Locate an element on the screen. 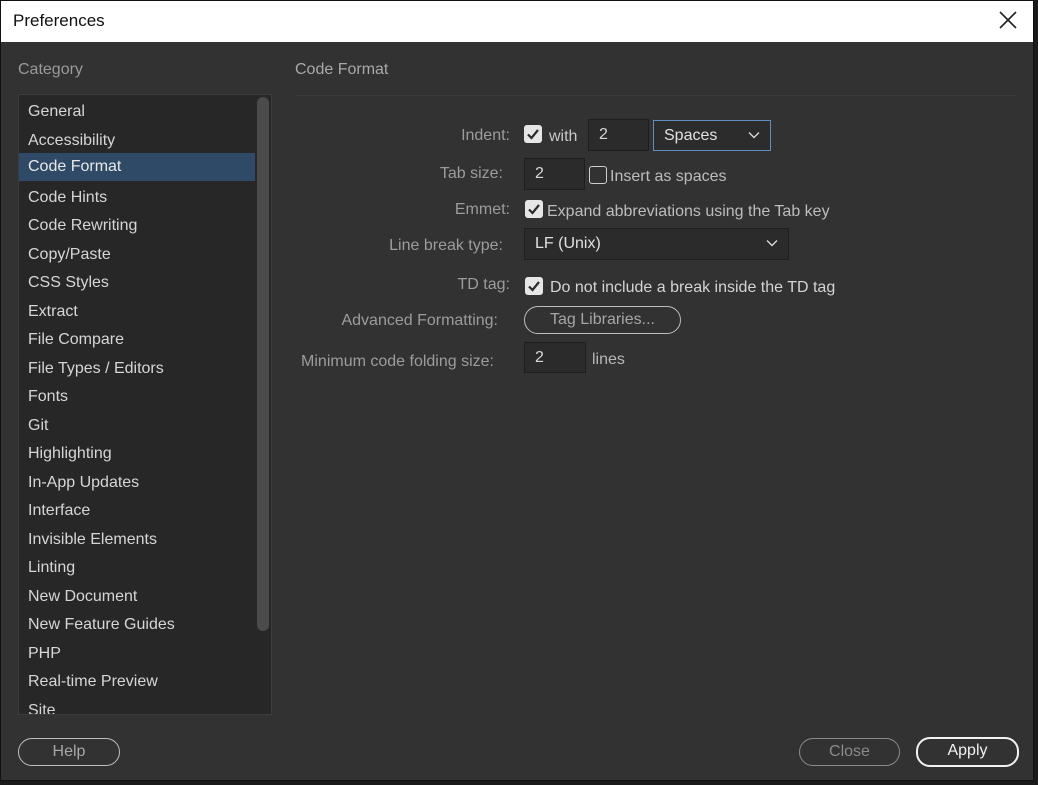 This screenshot has width=1038, height=785. category-scrollbar is located at coordinates (263, 364).